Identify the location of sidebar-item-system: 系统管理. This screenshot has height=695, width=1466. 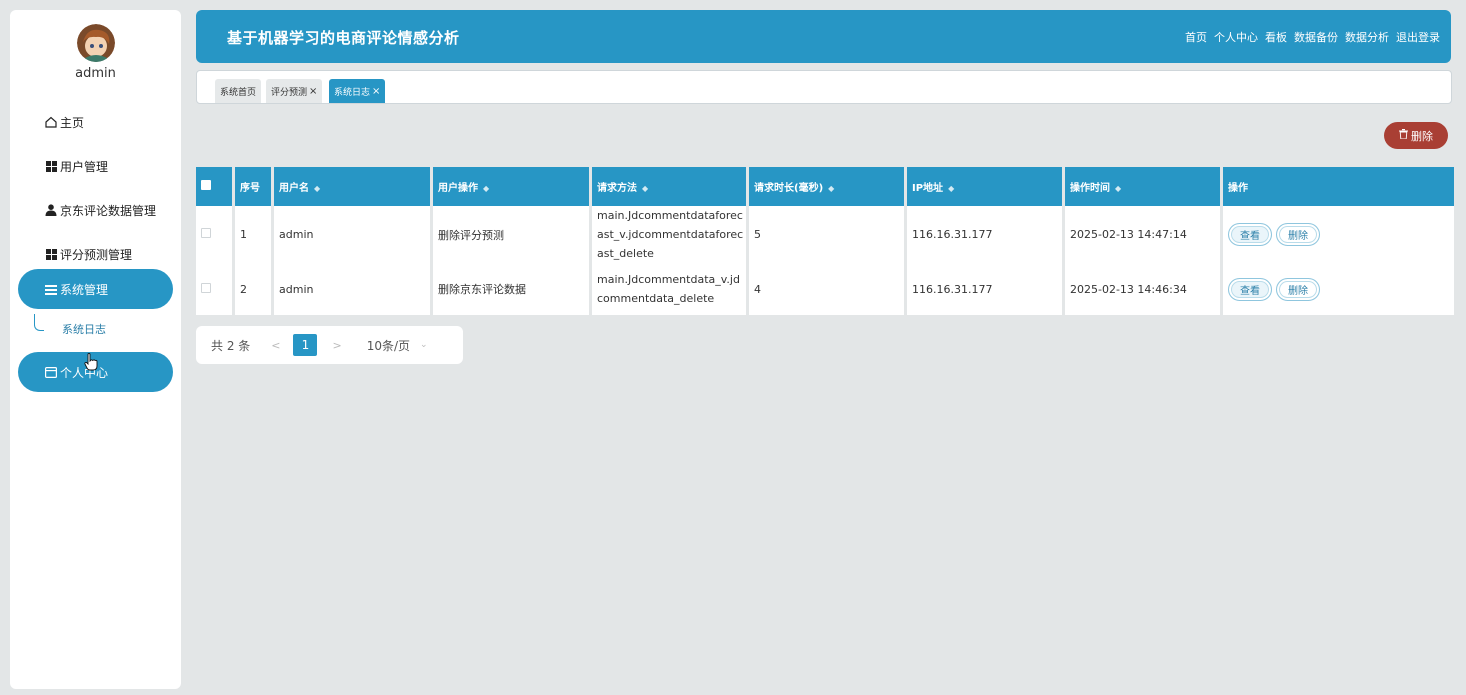
(95, 289).